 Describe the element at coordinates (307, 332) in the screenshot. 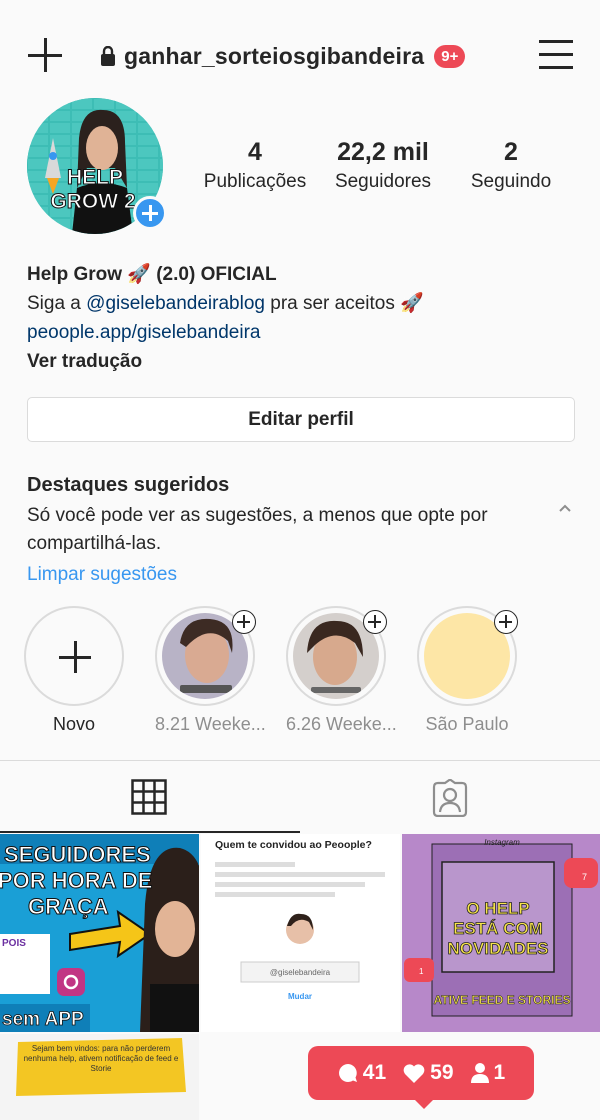

I see `bio-website-link: peoople.app/giselebandeira` at that location.